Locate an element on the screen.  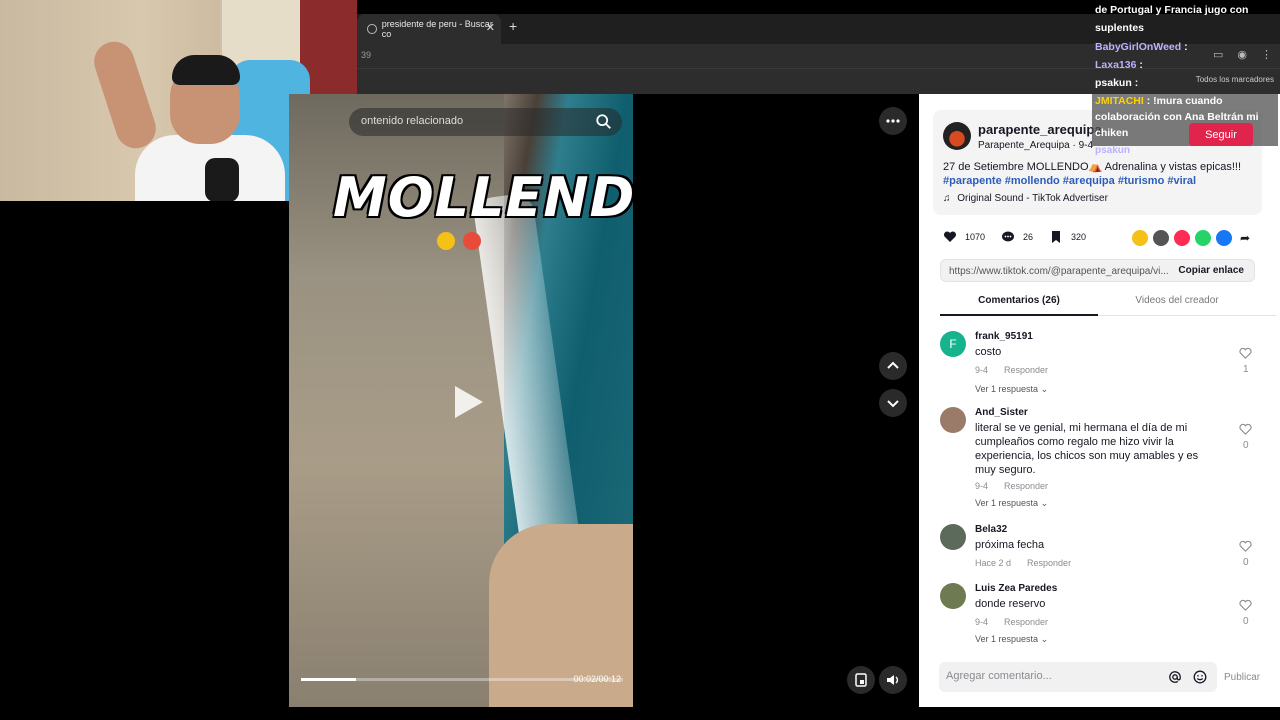
music-note-icon: ♫ is located at coordinates (947, 198).